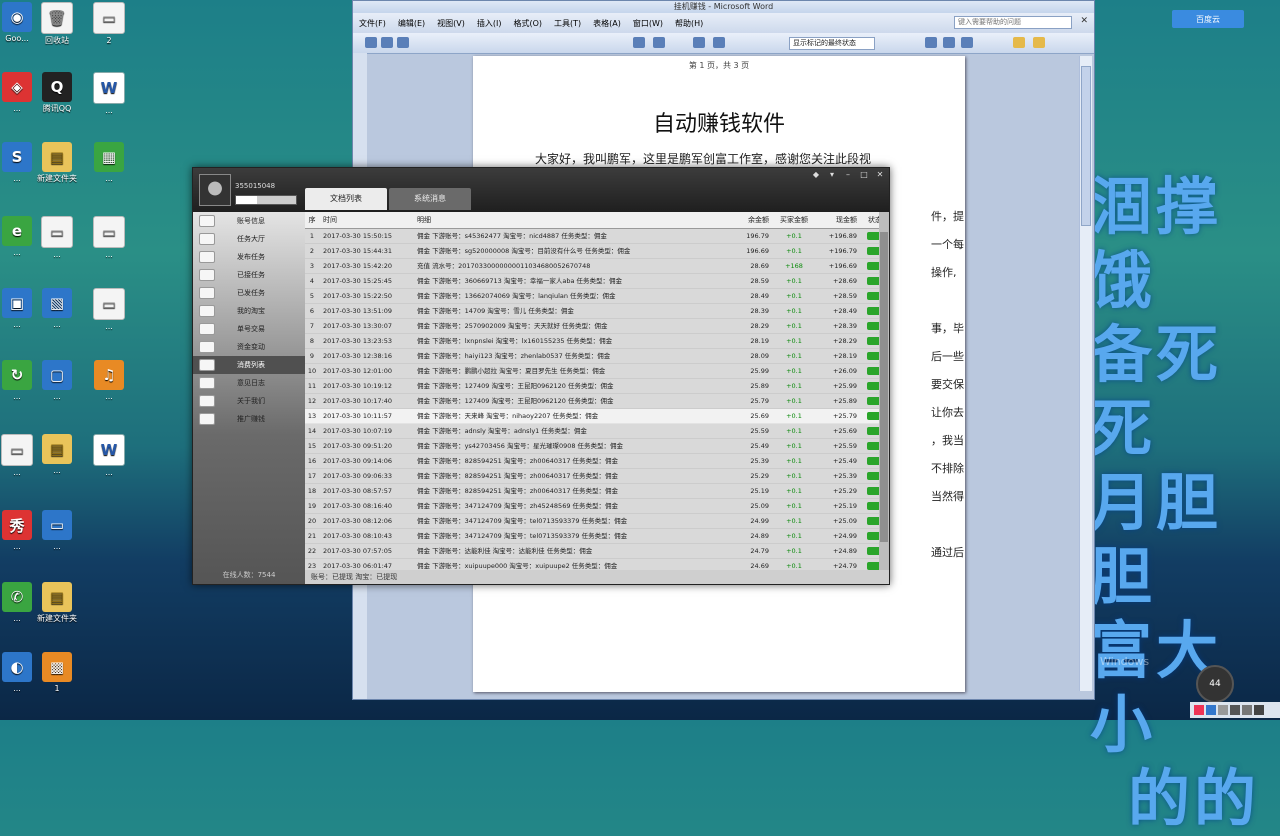  Describe the element at coordinates (967, 42) in the screenshot. I see `reject-icon` at that location.